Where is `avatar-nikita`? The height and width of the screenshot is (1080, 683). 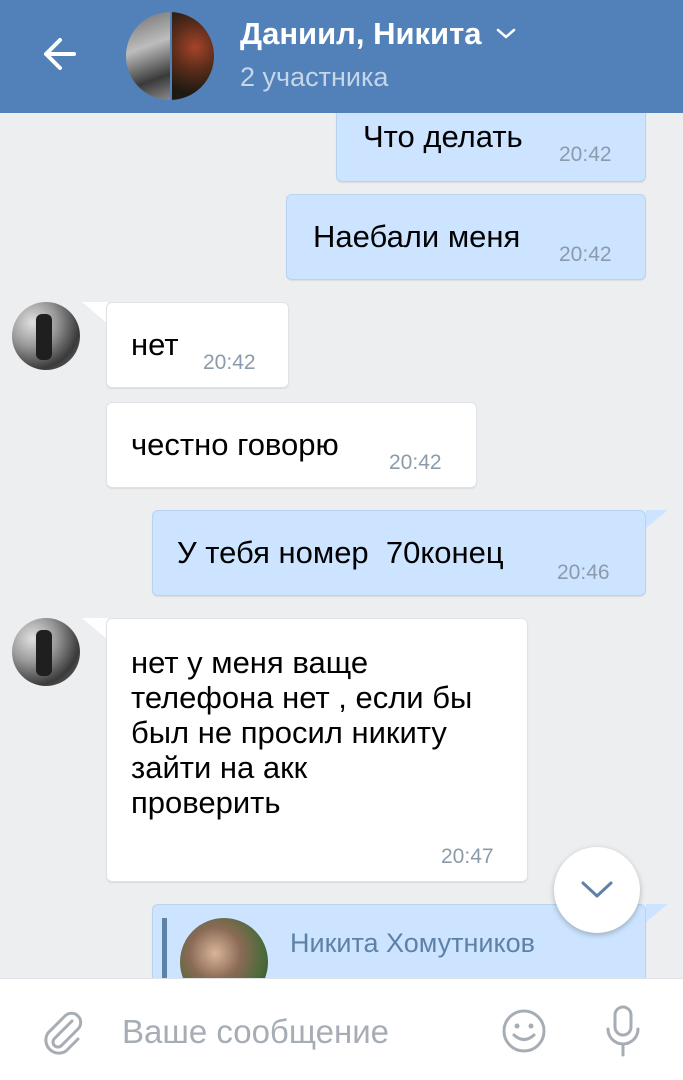
avatar-nikita is located at coordinates (193, 56).